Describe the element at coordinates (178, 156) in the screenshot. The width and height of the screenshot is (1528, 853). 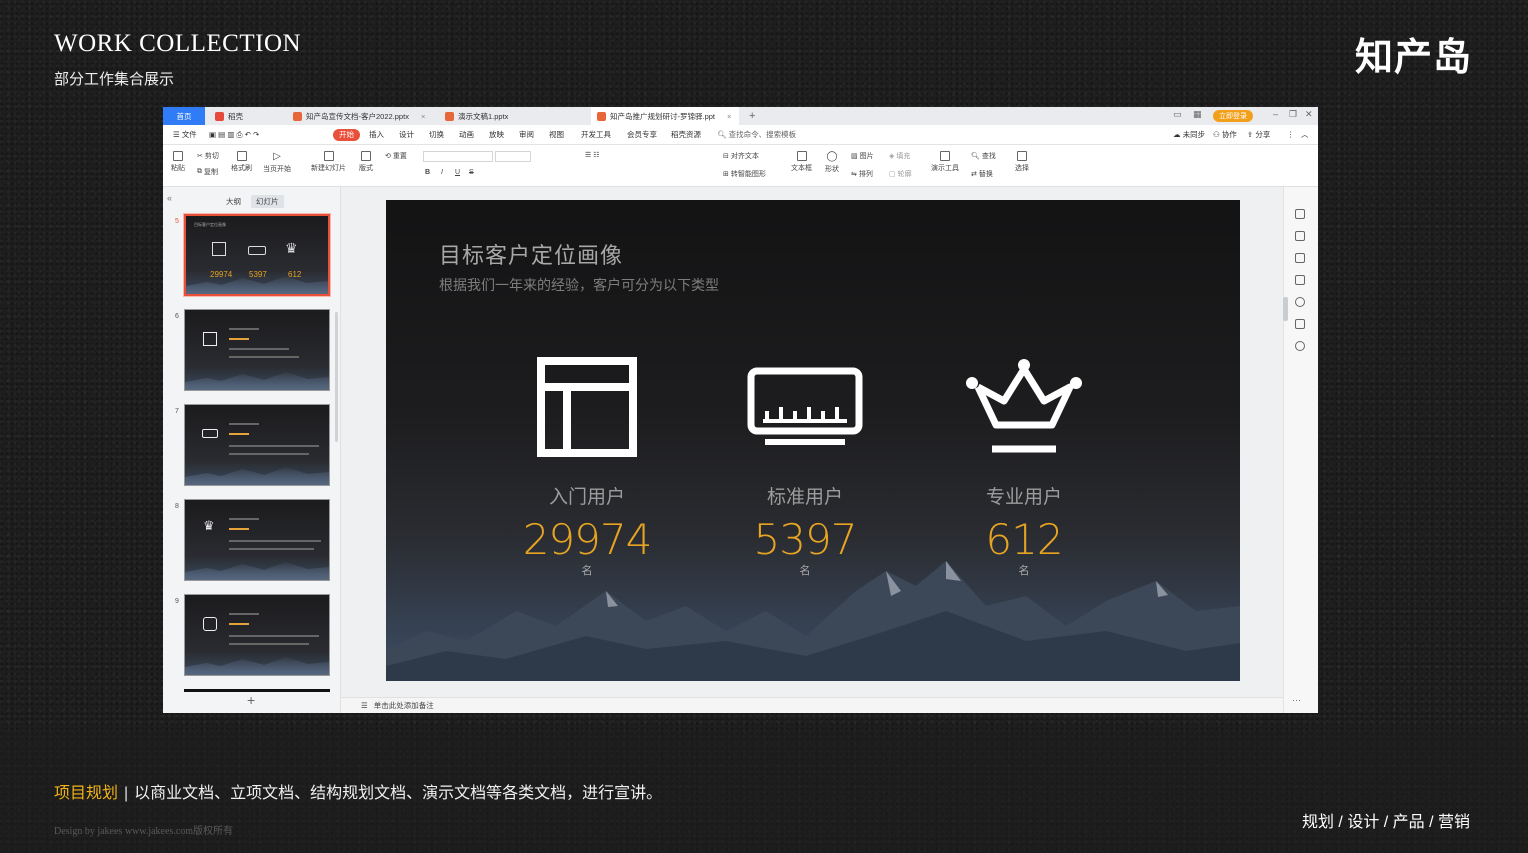
I see `paste-icon` at that location.